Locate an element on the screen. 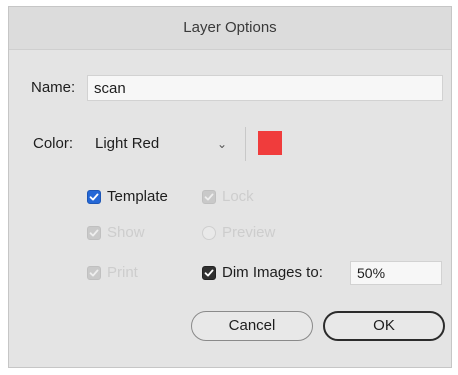 The image size is (458, 375). dialog-title: Layer Options is located at coordinates (230, 28).